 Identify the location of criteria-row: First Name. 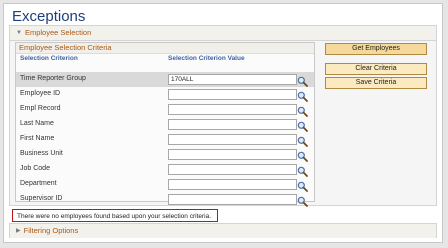
(165, 139).